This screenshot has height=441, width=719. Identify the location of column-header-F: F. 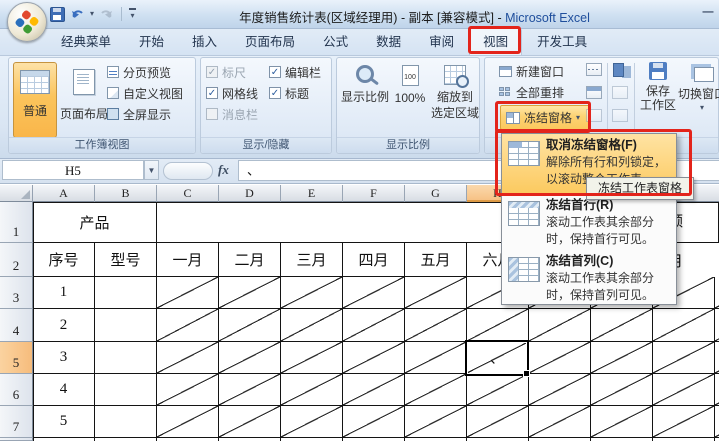
(374, 193).